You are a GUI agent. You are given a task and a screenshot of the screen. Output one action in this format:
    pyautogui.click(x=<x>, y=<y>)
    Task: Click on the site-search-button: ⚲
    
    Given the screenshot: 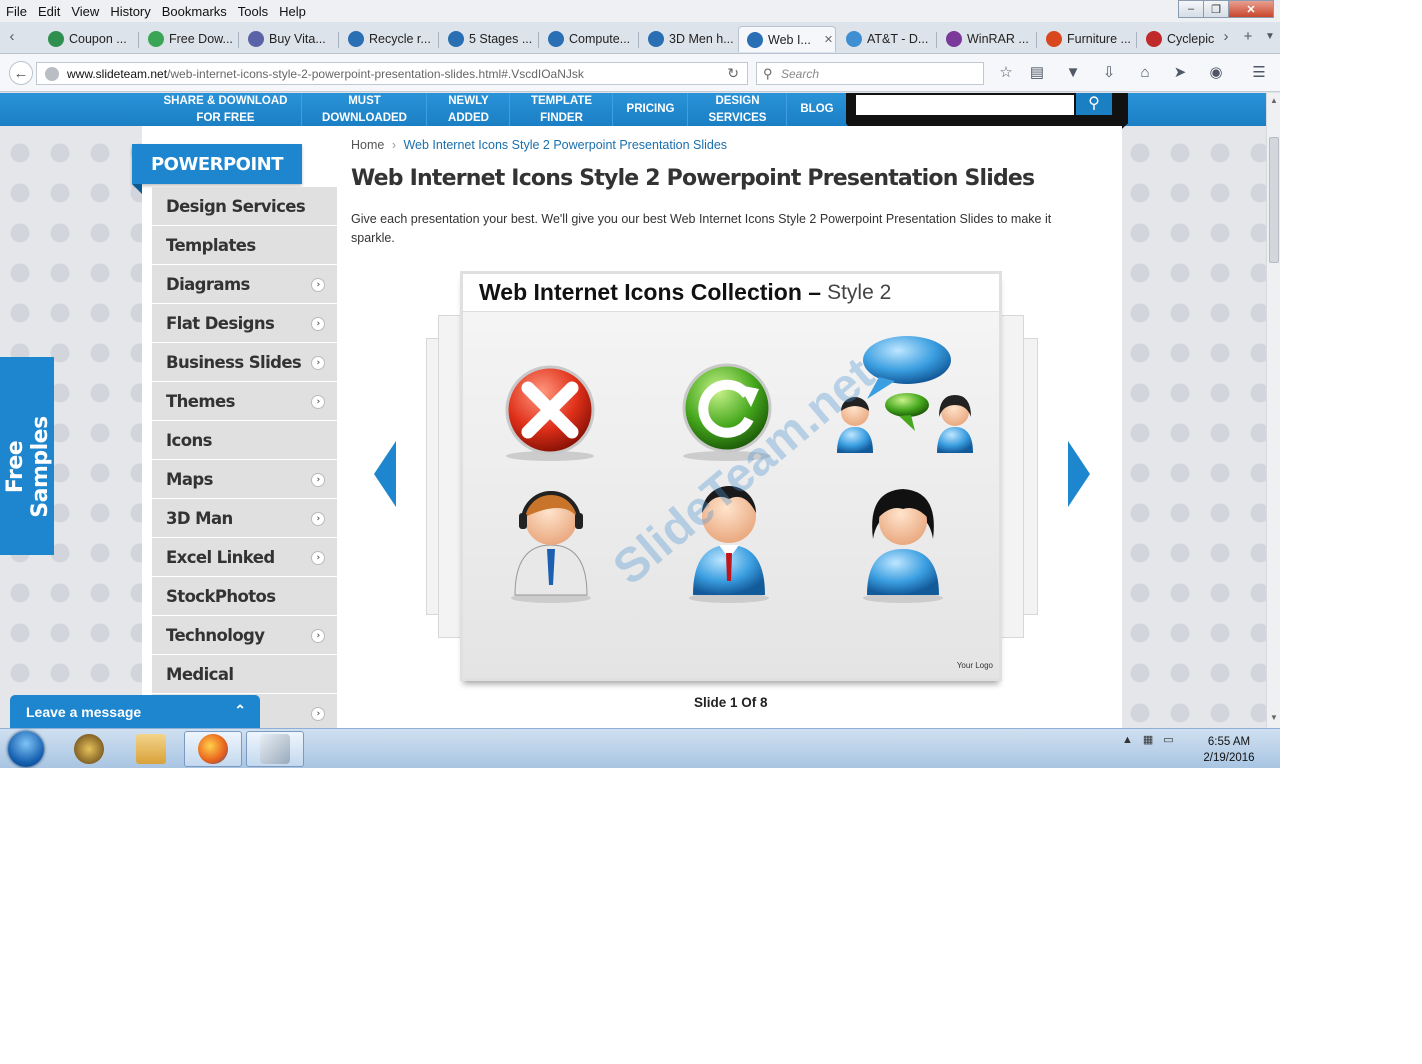 What is the action you would take?
    pyautogui.click(x=1094, y=104)
    